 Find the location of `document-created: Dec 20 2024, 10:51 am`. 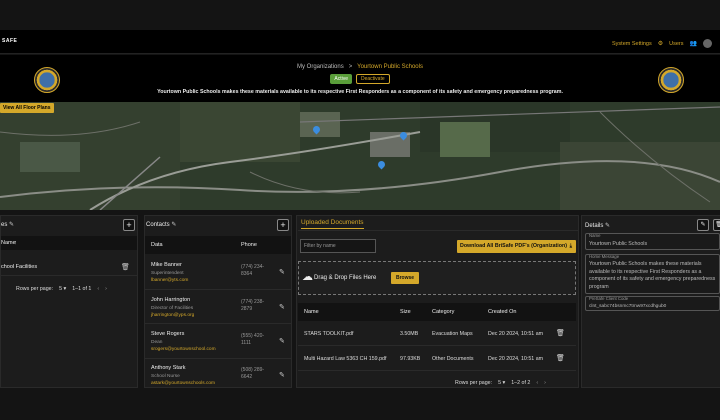

document-created: Dec 20 2024, 10:51 am is located at coordinates (516, 334).